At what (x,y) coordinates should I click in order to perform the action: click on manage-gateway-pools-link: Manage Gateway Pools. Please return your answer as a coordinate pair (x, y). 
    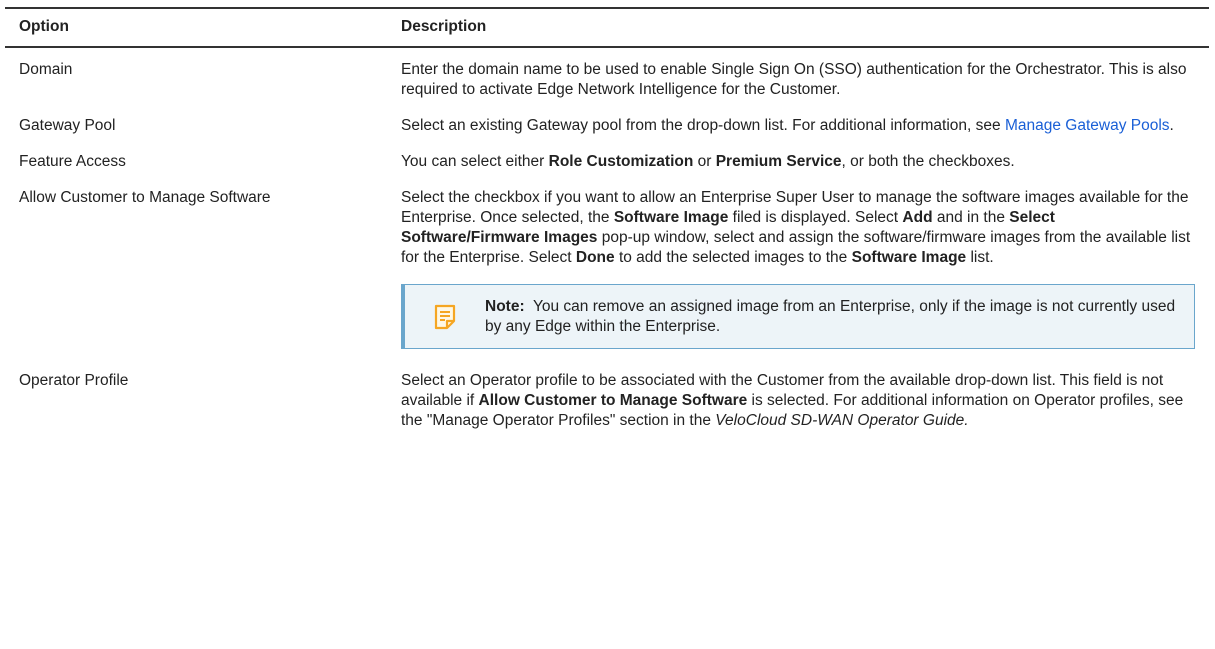
    Looking at the image, I should click on (1087, 125).